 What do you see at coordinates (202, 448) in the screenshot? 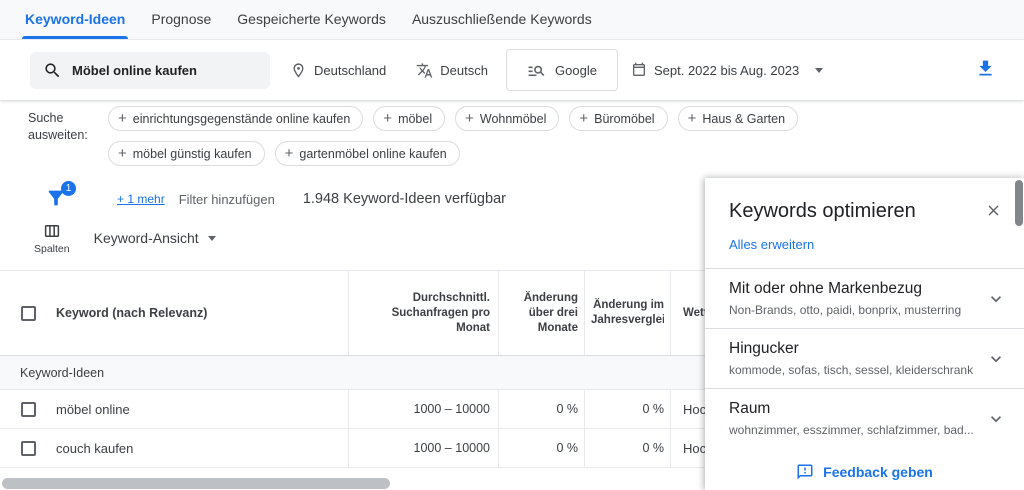
I see `keyword-cell: couch kaufen` at bounding box center [202, 448].